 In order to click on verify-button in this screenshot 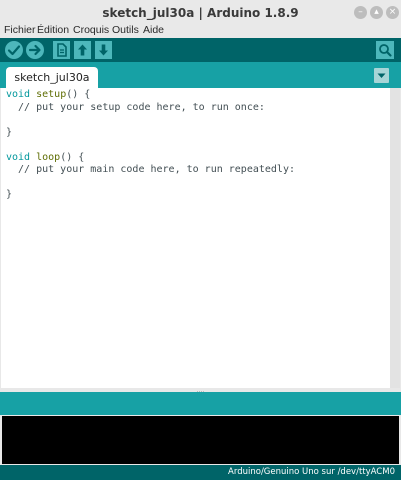, I will do `click(14, 50)`.